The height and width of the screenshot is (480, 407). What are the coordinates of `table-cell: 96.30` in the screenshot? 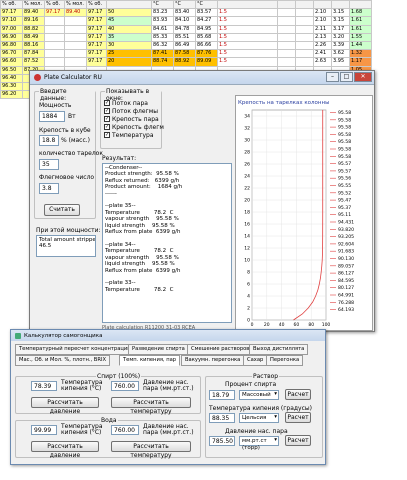 It's located at (11, 86).